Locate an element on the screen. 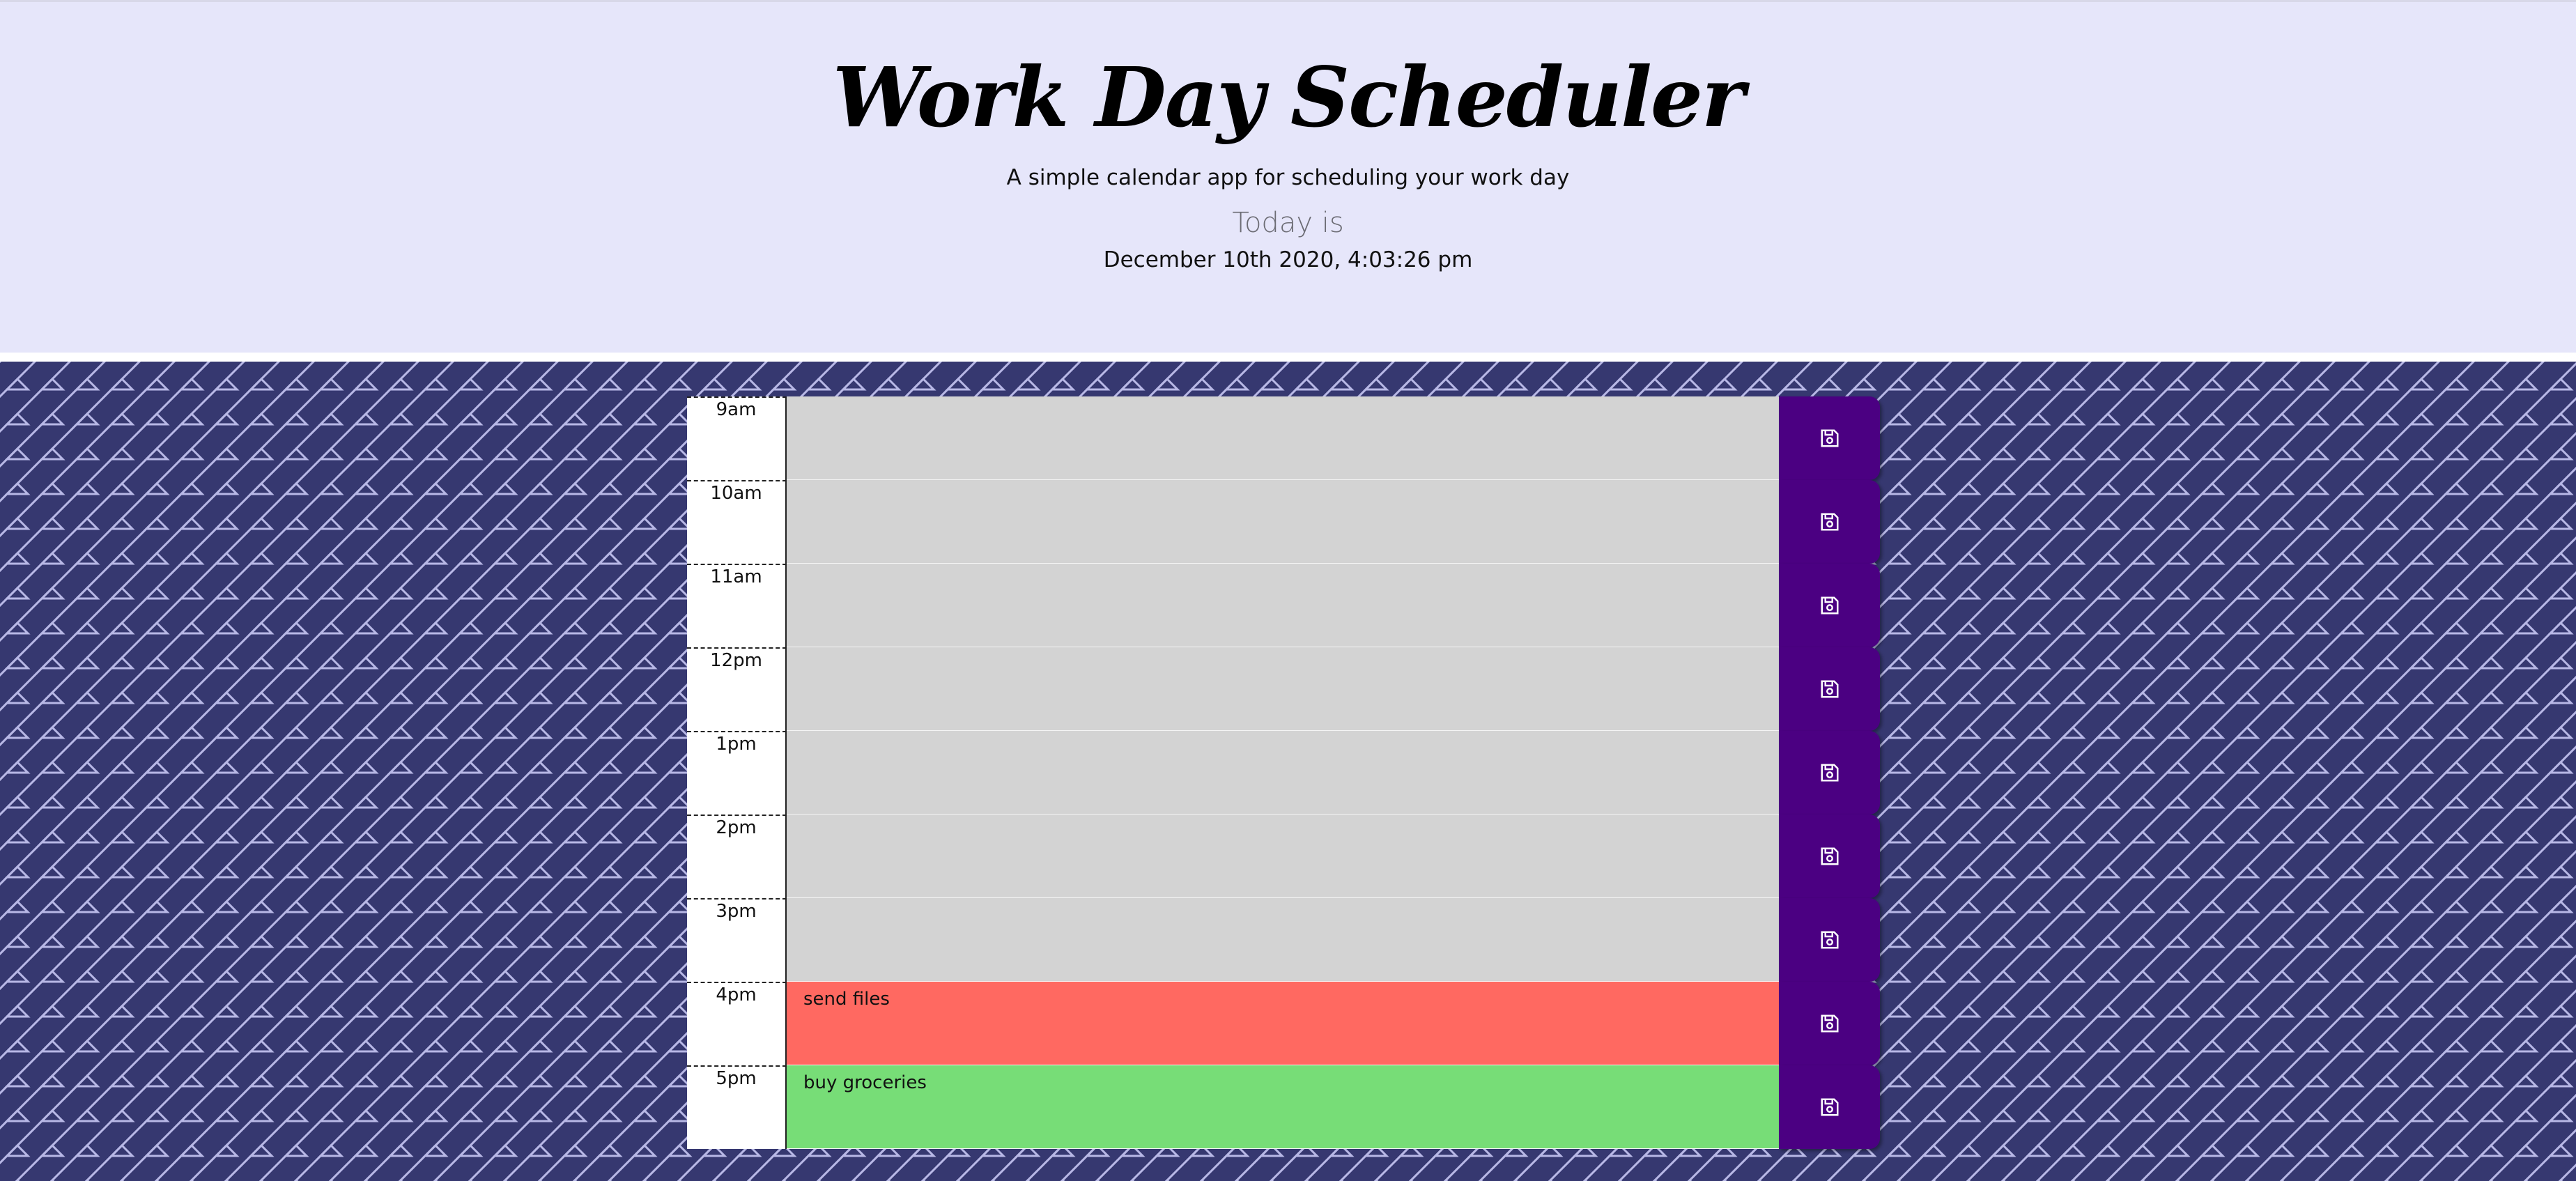 The image size is (2576, 1181). time-block-row: 12pm is located at coordinates (1283, 689).